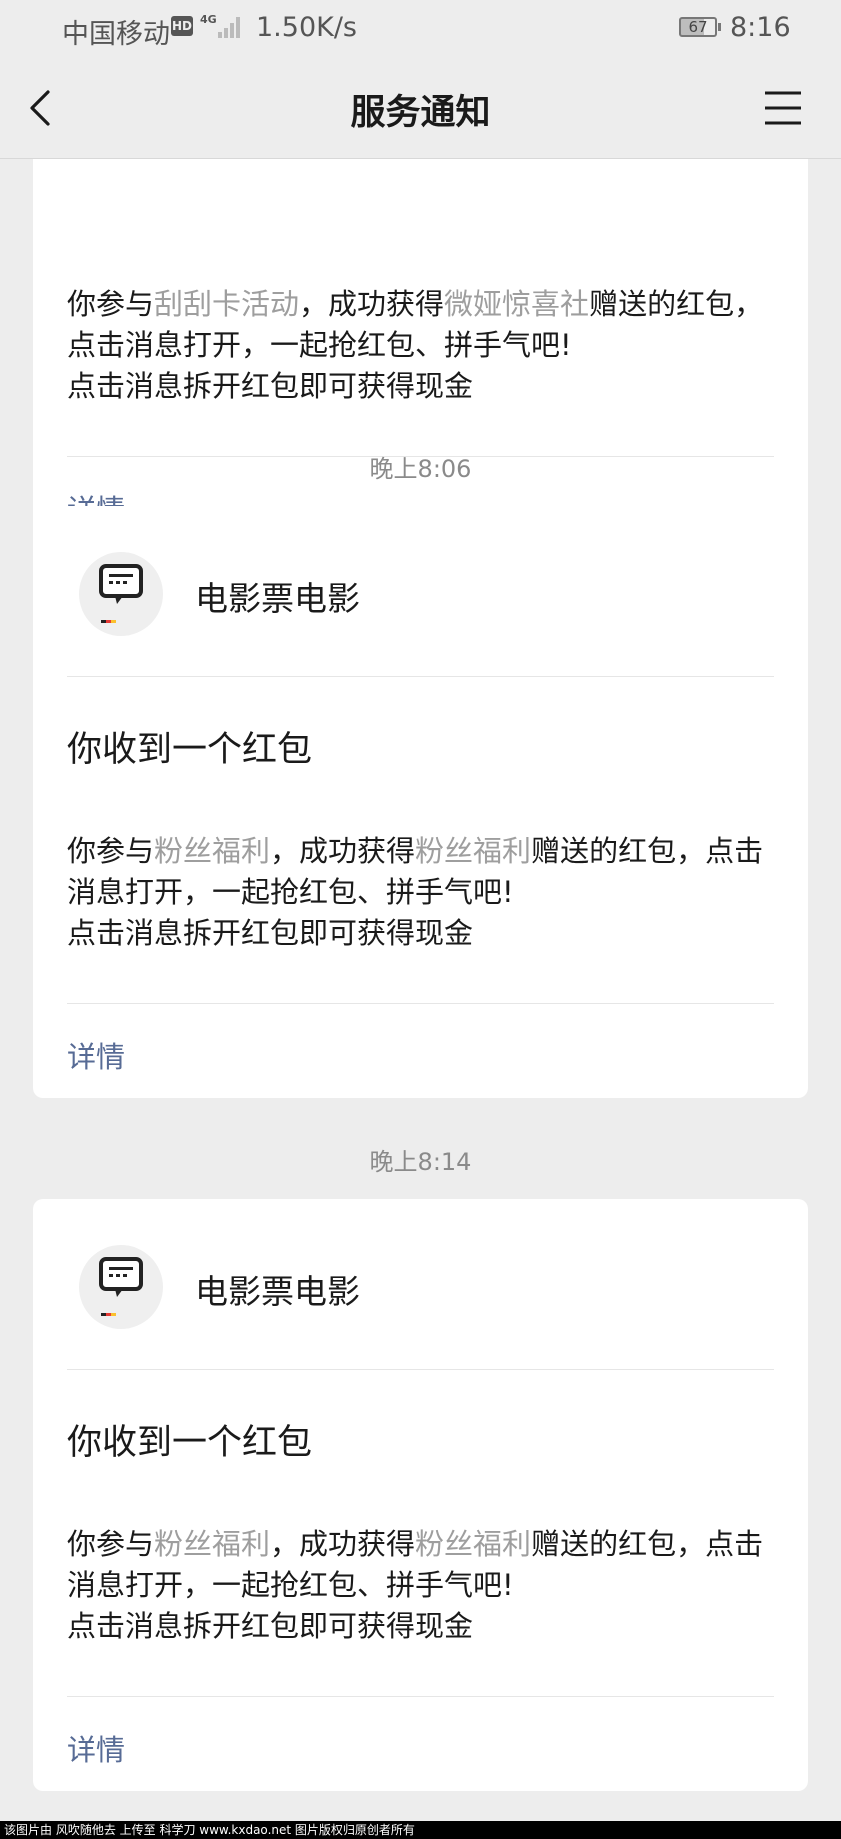  Describe the element at coordinates (420, 29) in the screenshot. I see `status-bar: 中国移动 HD 4G 1.50K/s 67 8:16` at that location.